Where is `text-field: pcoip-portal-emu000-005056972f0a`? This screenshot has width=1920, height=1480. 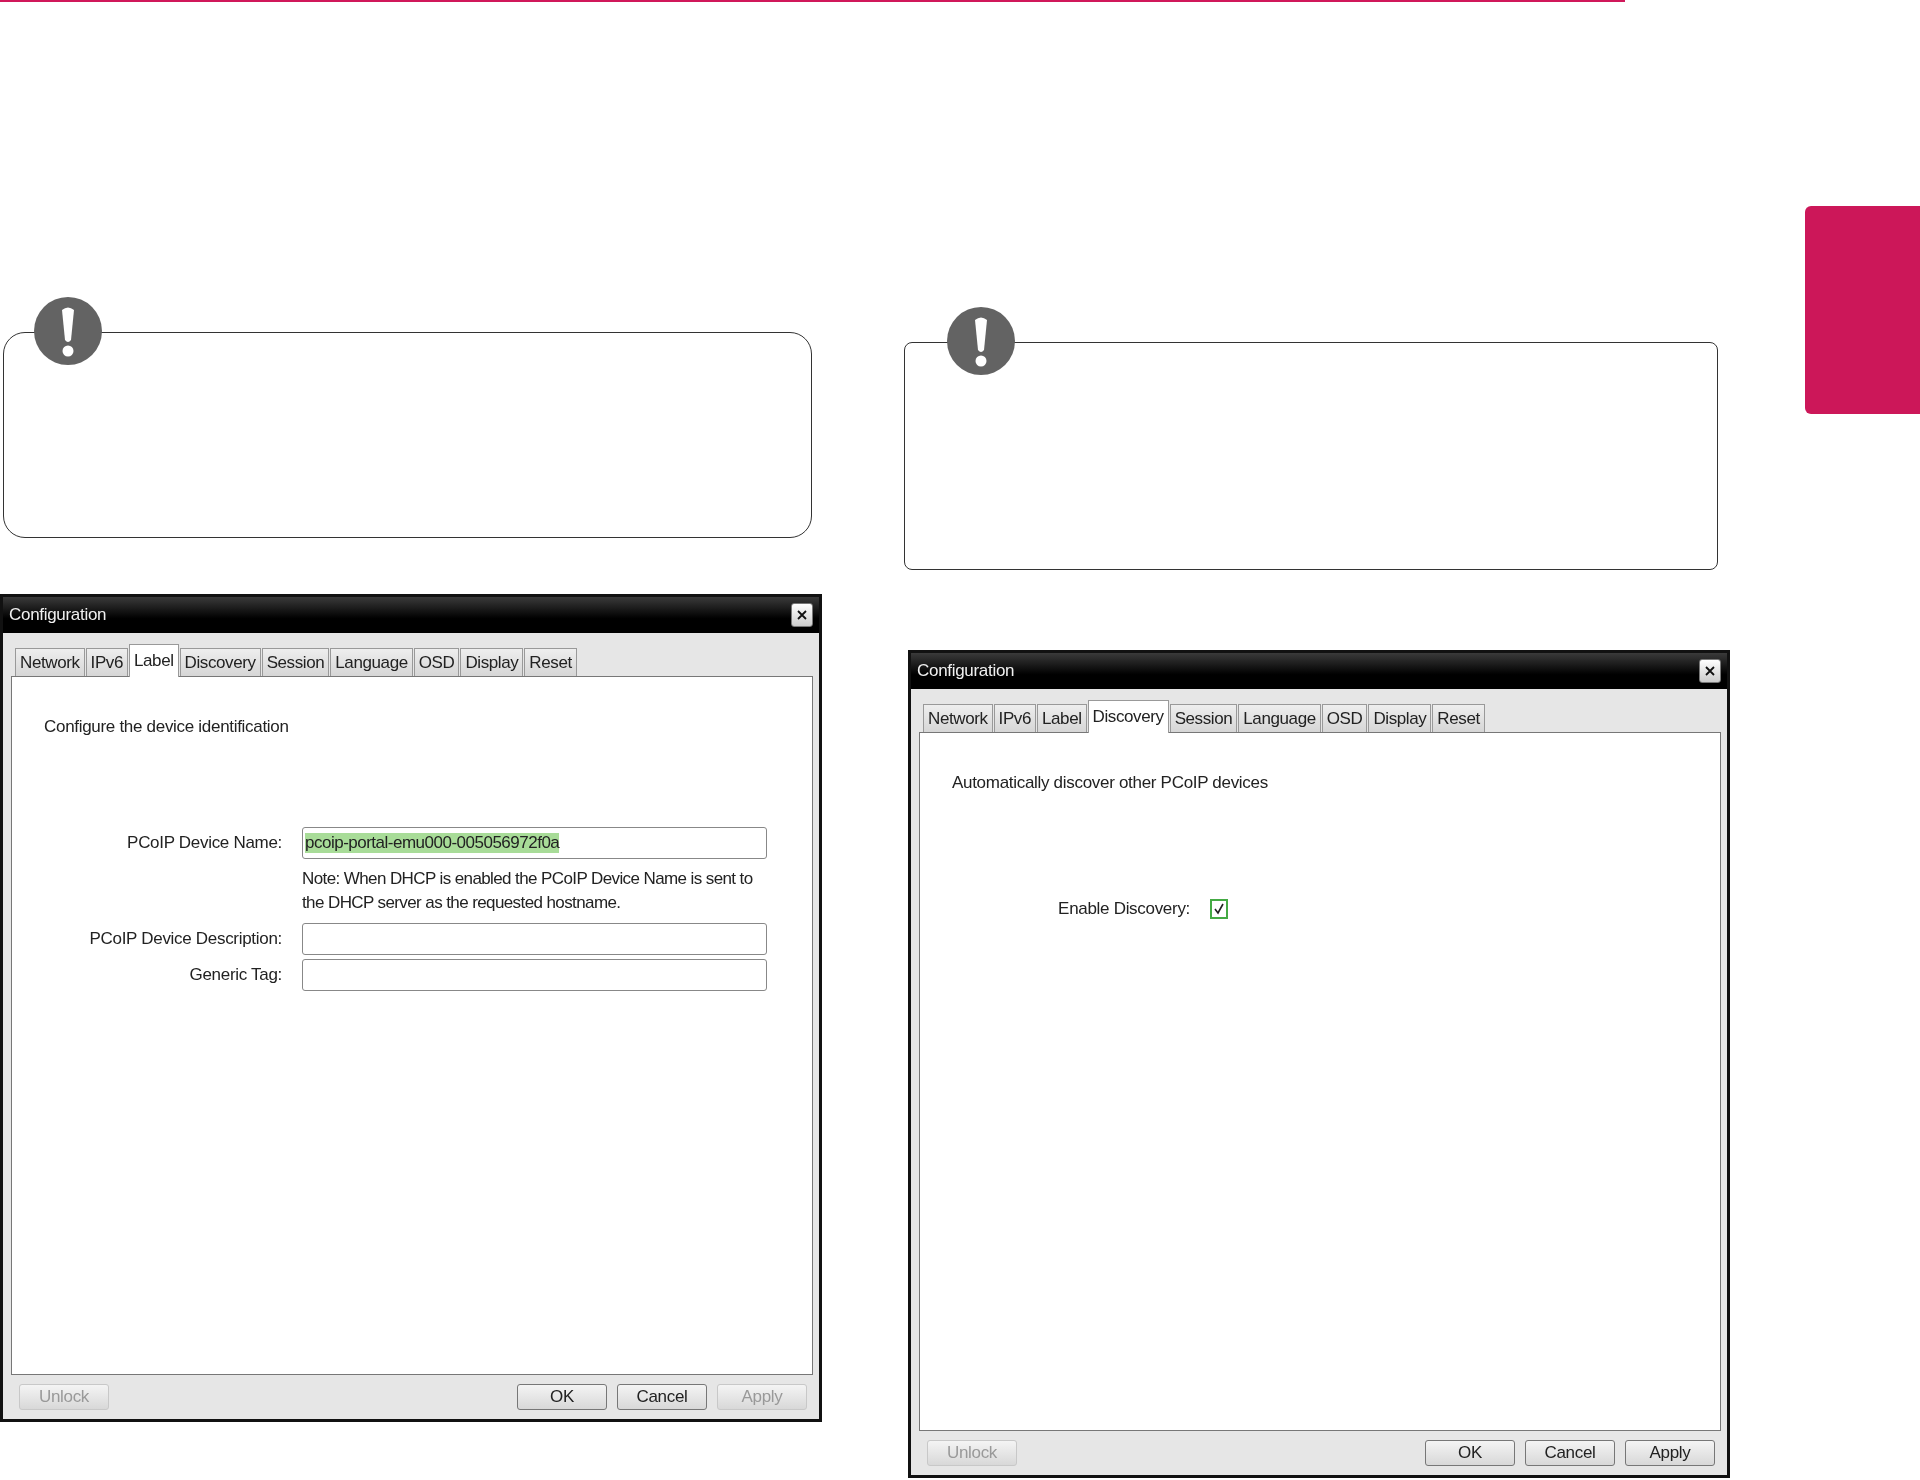
text-field: pcoip-portal-emu000-005056972f0a is located at coordinates (534, 843).